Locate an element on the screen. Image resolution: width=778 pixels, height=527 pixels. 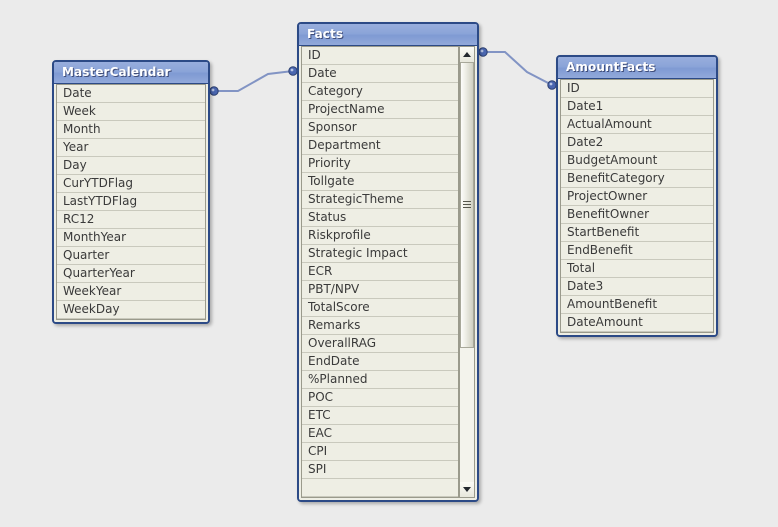
field-row: Week is located at coordinates (131, 112).